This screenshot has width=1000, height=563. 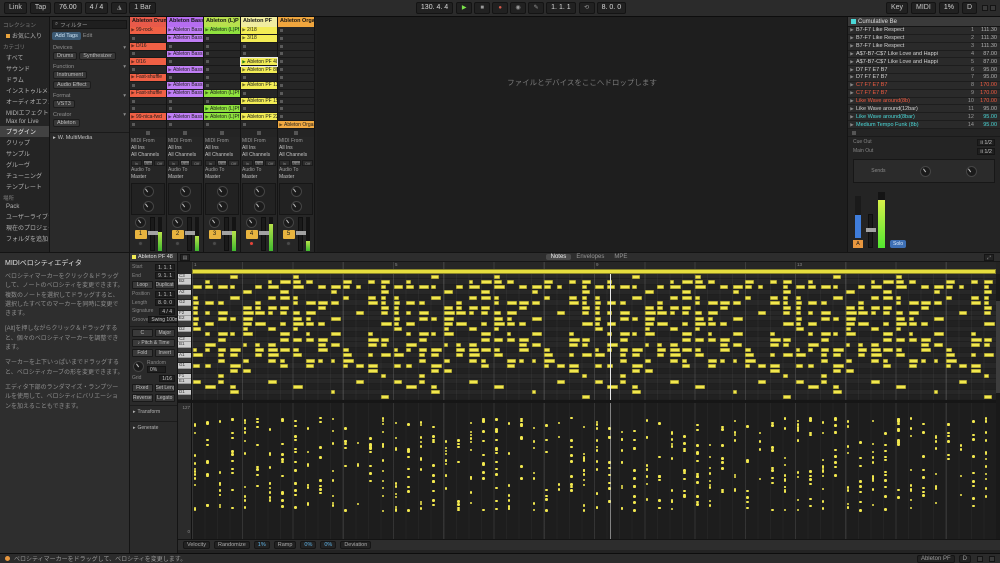 What do you see at coordinates (898, 244) in the screenshot?
I see `solo-cue-toggle: Solo` at bounding box center [898, 244].